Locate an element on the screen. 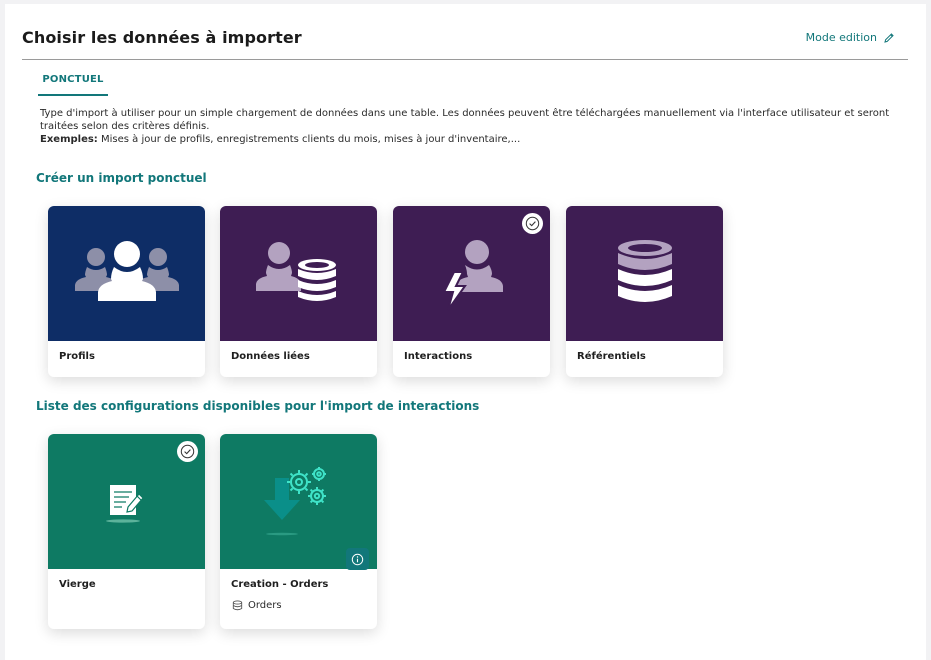 The image size is (931, 660). card-label: Interactions is located at coordinates (438, 356).